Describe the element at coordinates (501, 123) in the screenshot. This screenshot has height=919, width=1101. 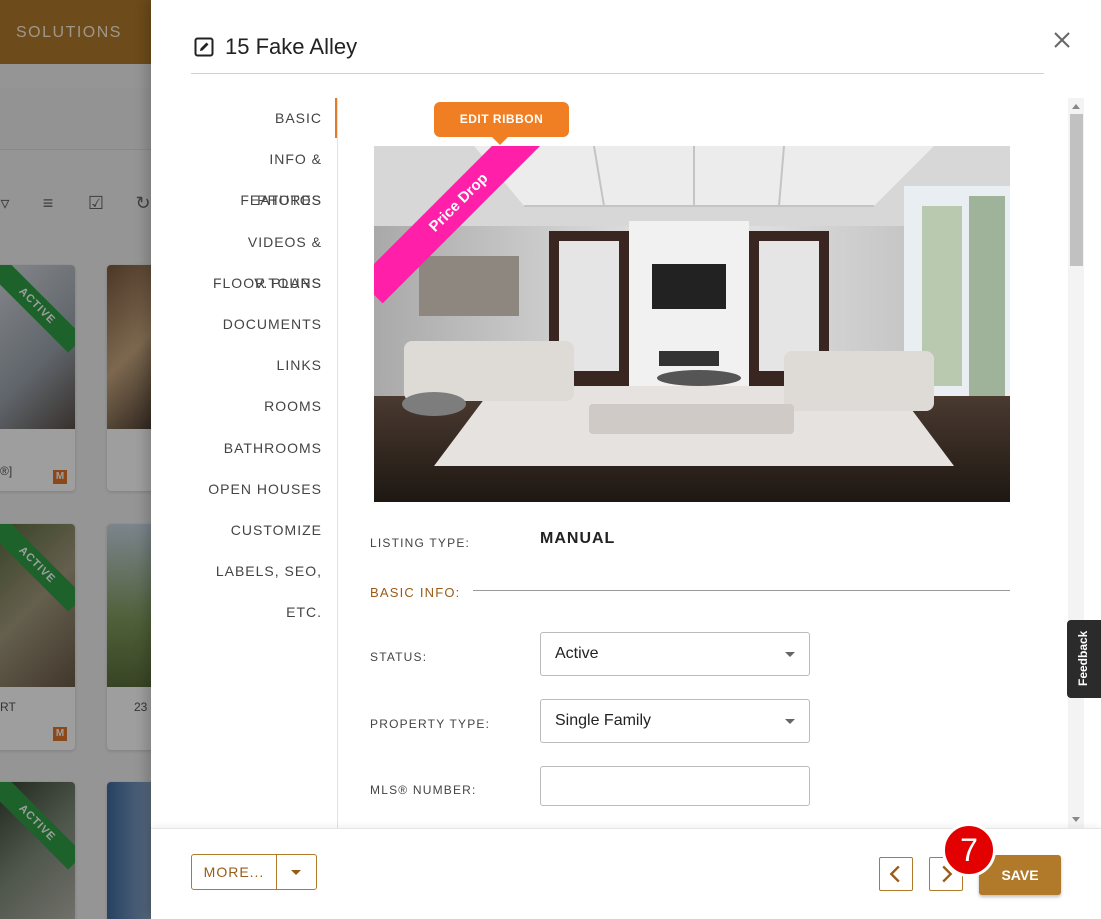
I see `edit-ribbon-button: EDIT RIBBON` at that location.